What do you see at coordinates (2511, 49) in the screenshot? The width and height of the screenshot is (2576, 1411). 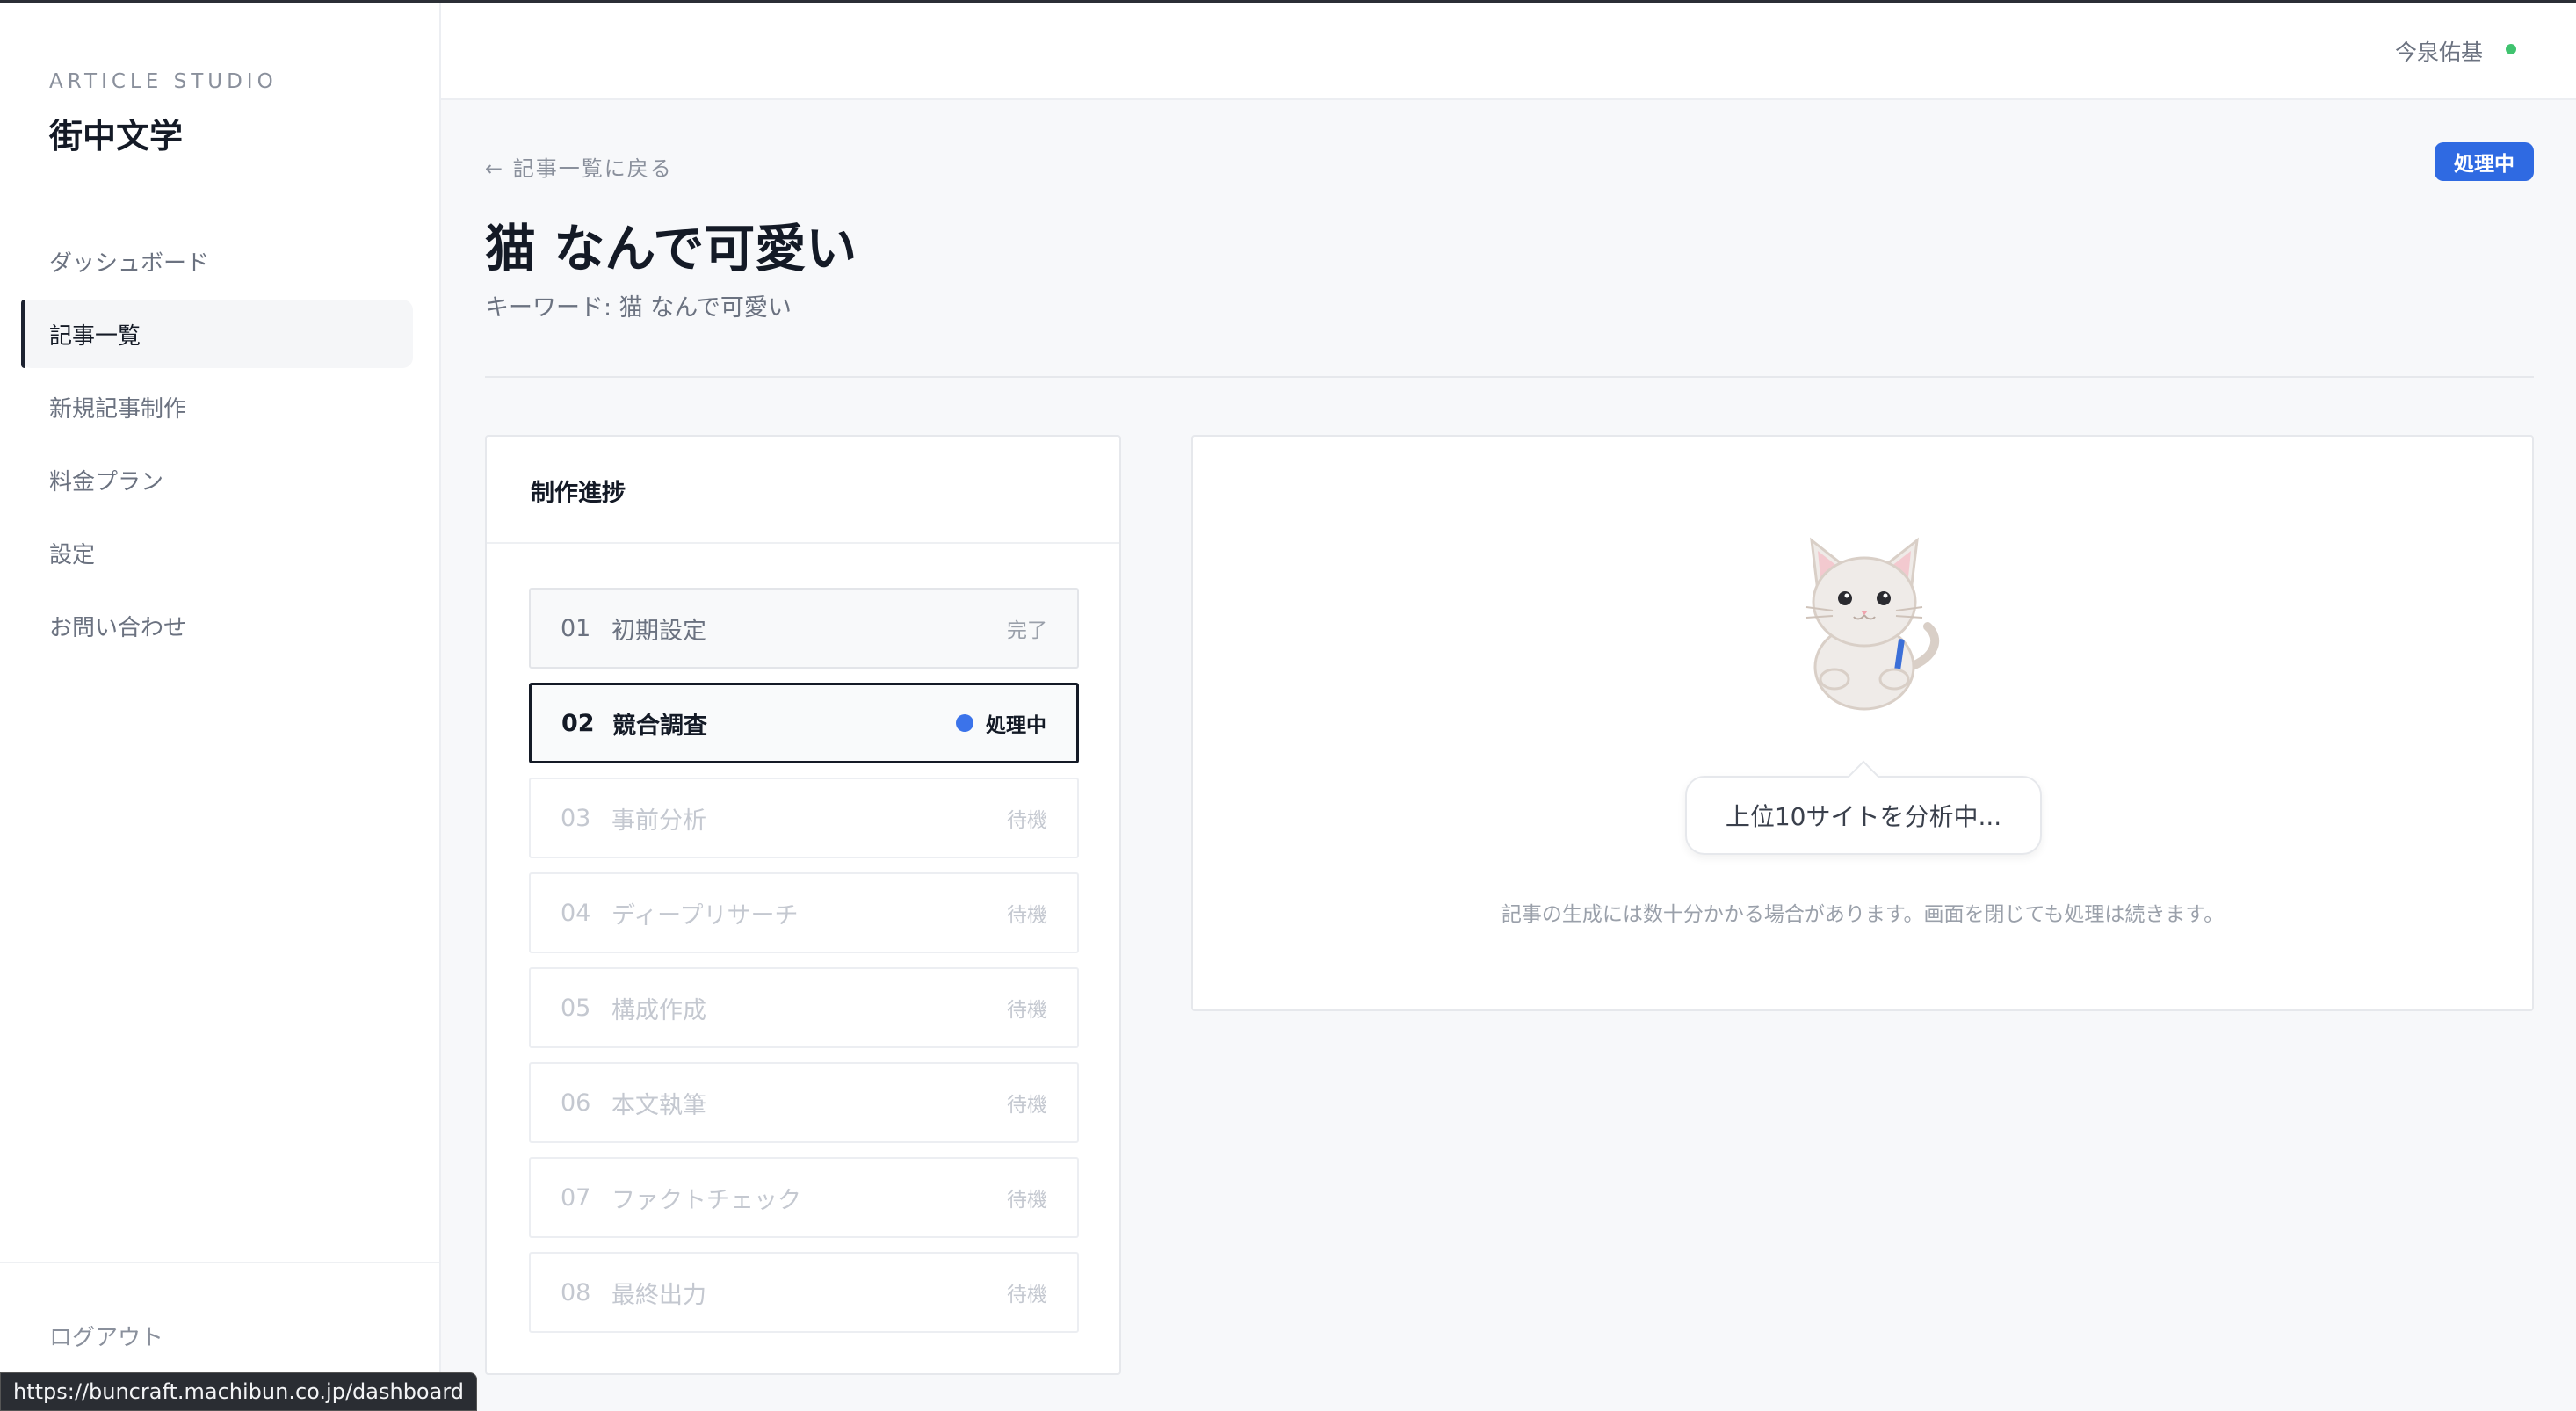 I see `online-status-dot` at bounding box center [2511, 49].